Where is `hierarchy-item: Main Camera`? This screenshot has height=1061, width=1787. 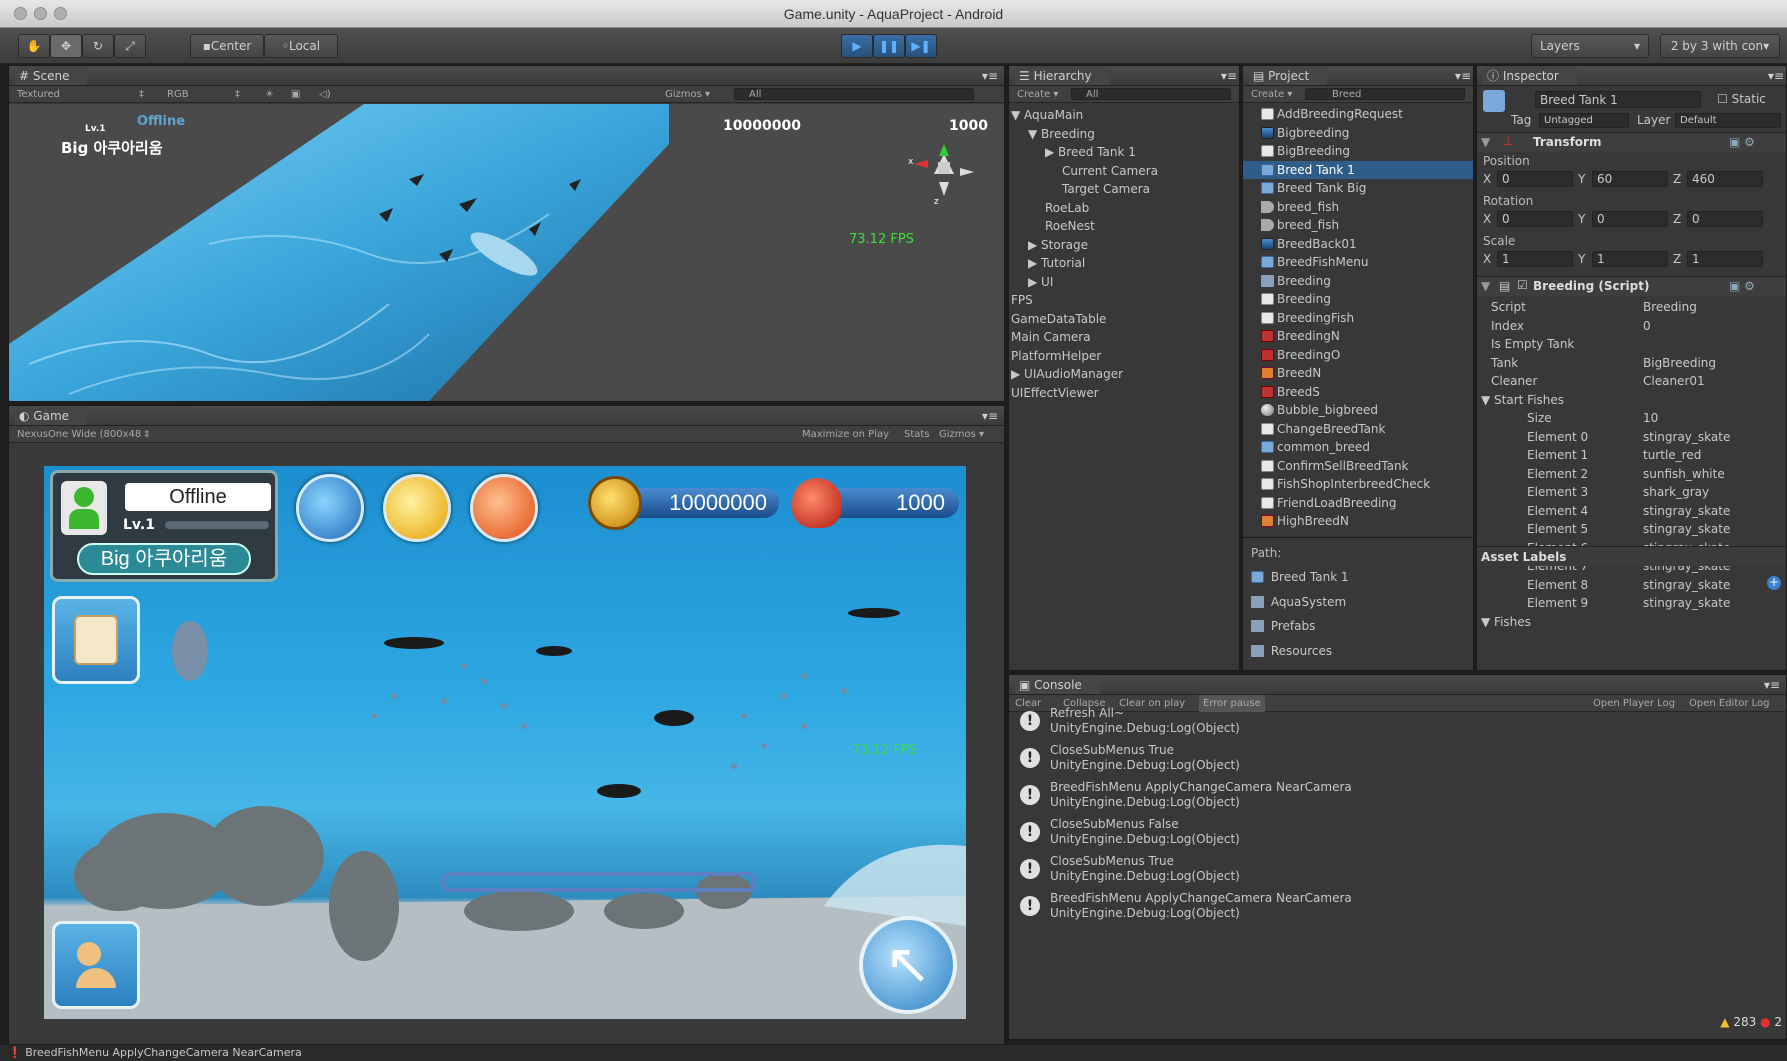
hierarchy-item: Main Camera is located at coordinates (1124, 337).